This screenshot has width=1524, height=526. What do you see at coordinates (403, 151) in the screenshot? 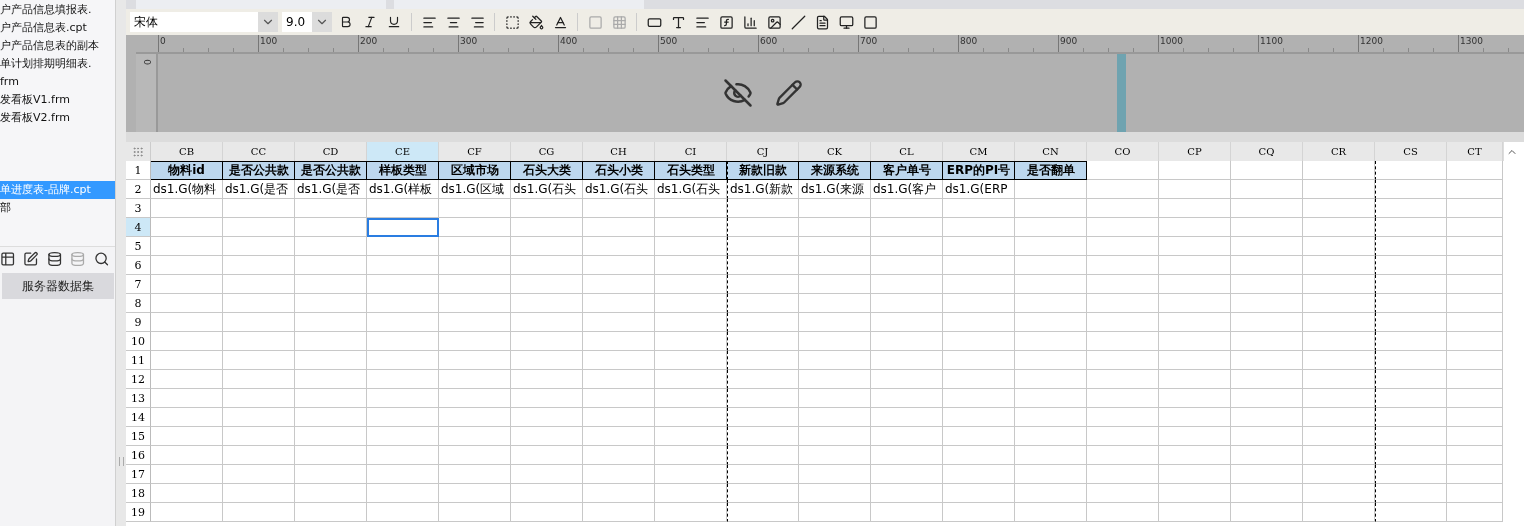
I see `column-header: CE` at bounding box center [403, 151].